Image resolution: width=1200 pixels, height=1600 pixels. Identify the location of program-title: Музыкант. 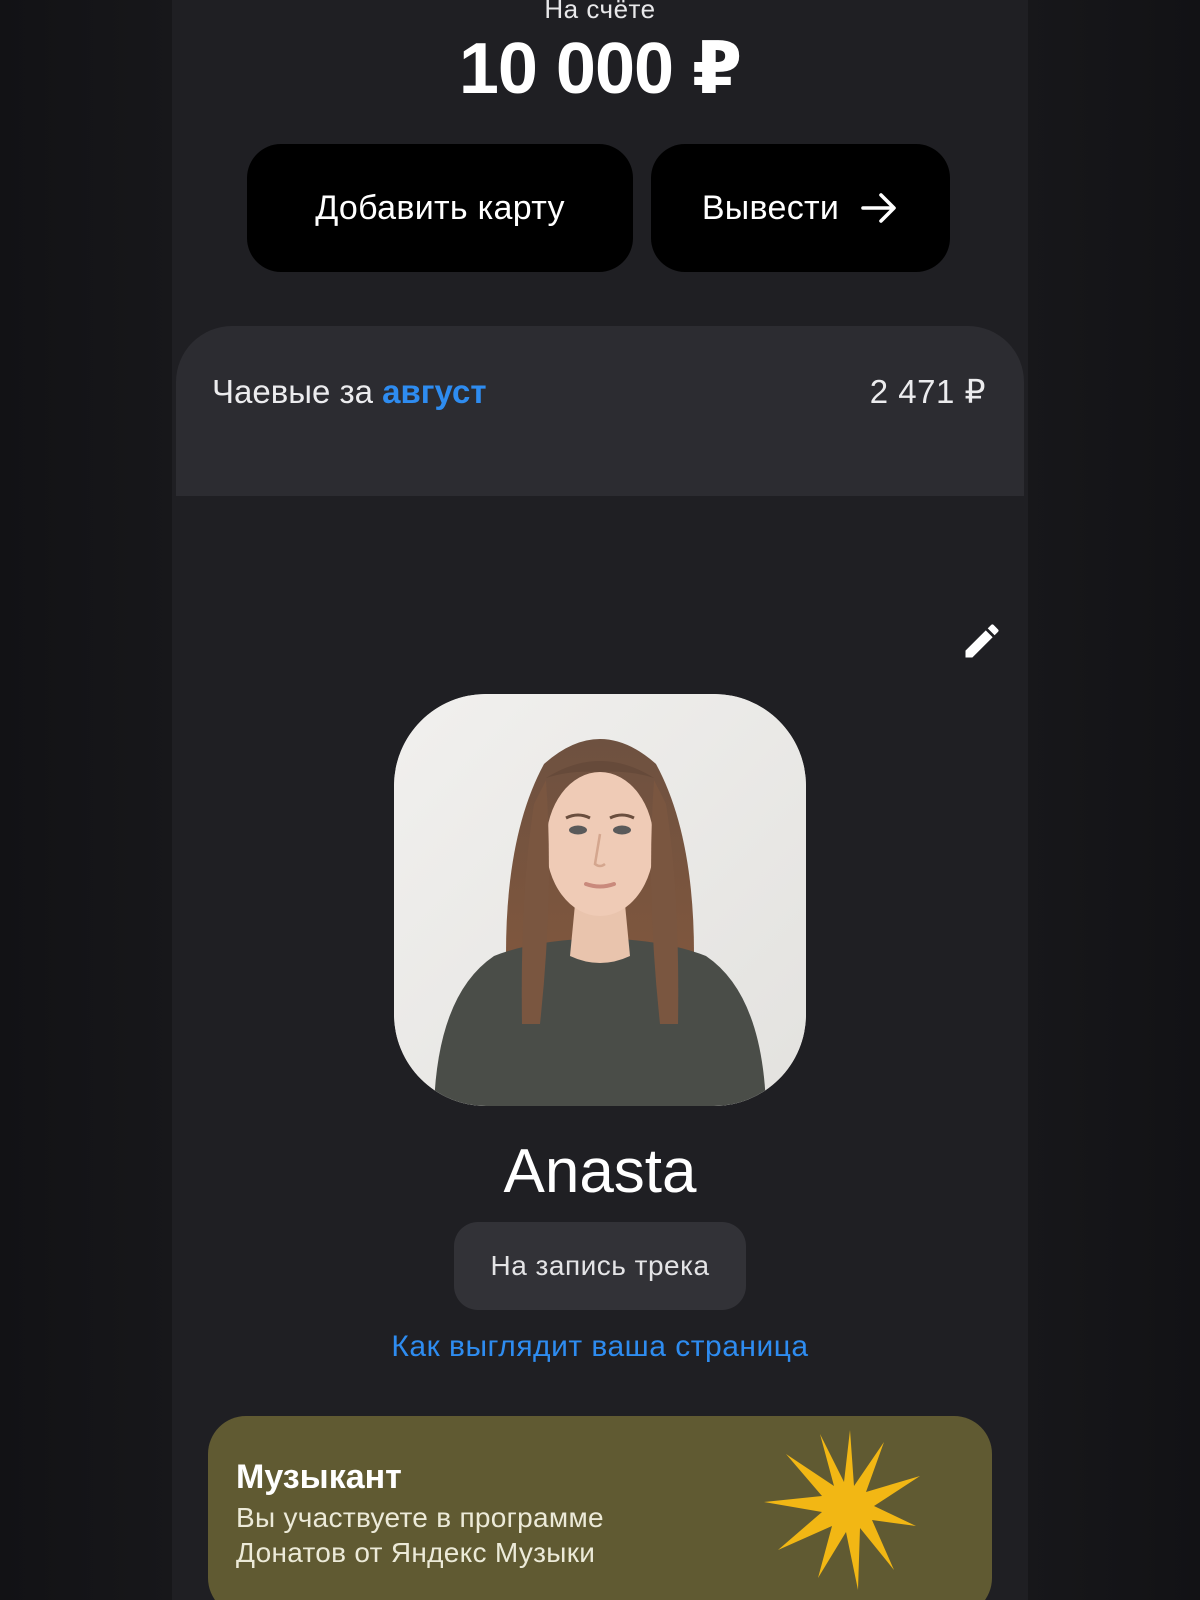
(319, 1477).